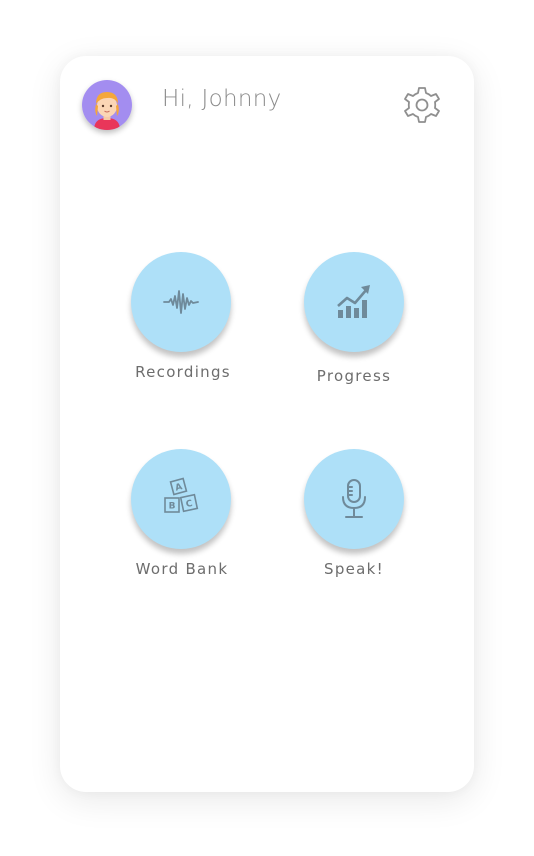  I want to click on progress-button, so click(354, 302).